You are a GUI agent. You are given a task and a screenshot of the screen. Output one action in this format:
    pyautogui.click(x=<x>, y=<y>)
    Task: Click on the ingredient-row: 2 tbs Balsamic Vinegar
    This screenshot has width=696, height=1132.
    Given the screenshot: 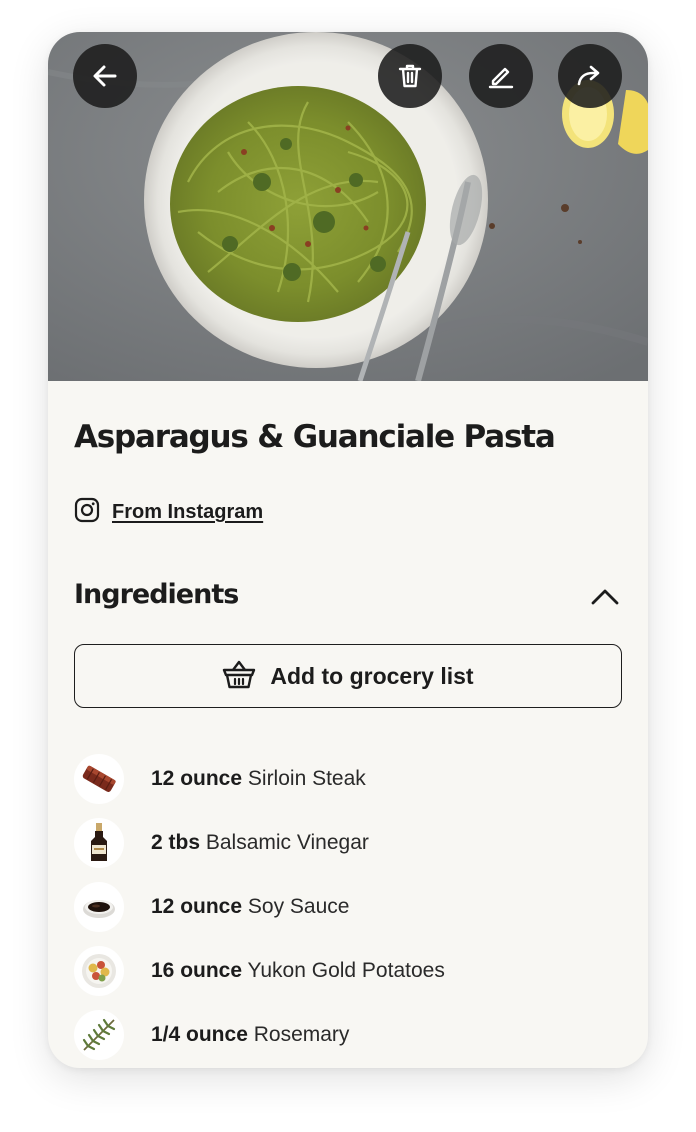 What is the action you would take?
    pyautogui.click(x=348, y=843)
    